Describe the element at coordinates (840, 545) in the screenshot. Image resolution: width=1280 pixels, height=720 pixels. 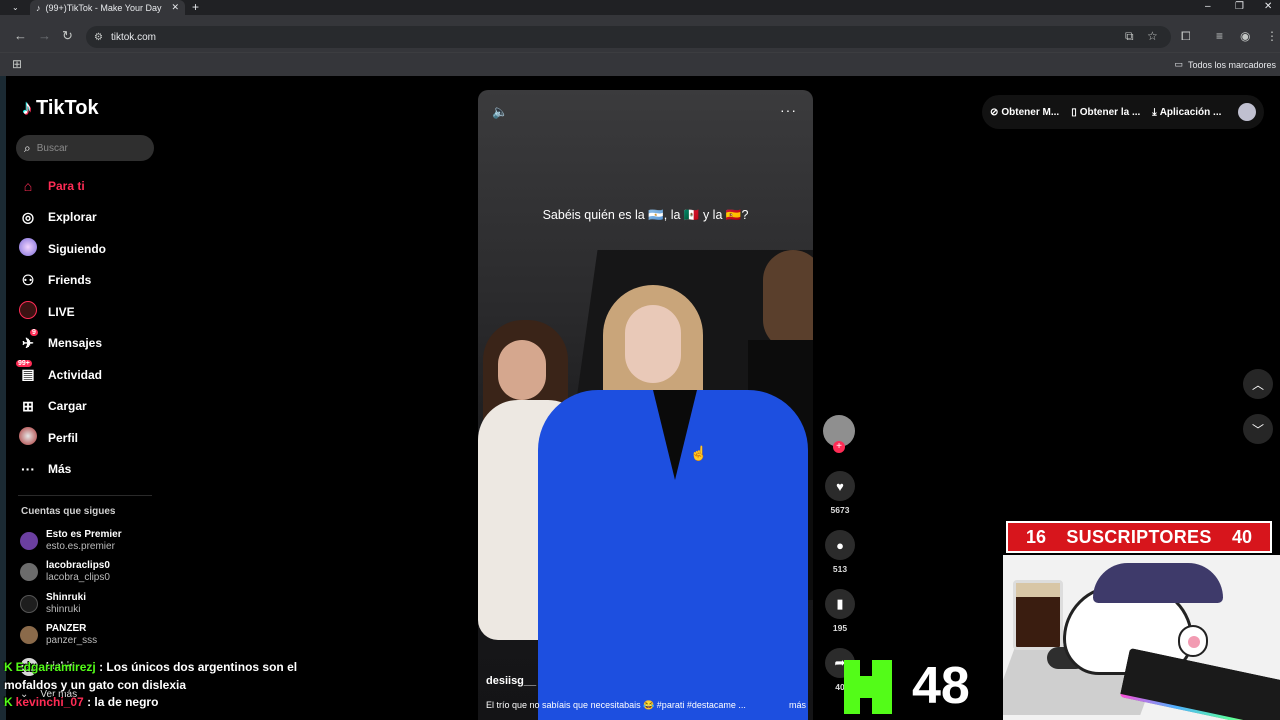
I see `comment-button: ●` at that location.